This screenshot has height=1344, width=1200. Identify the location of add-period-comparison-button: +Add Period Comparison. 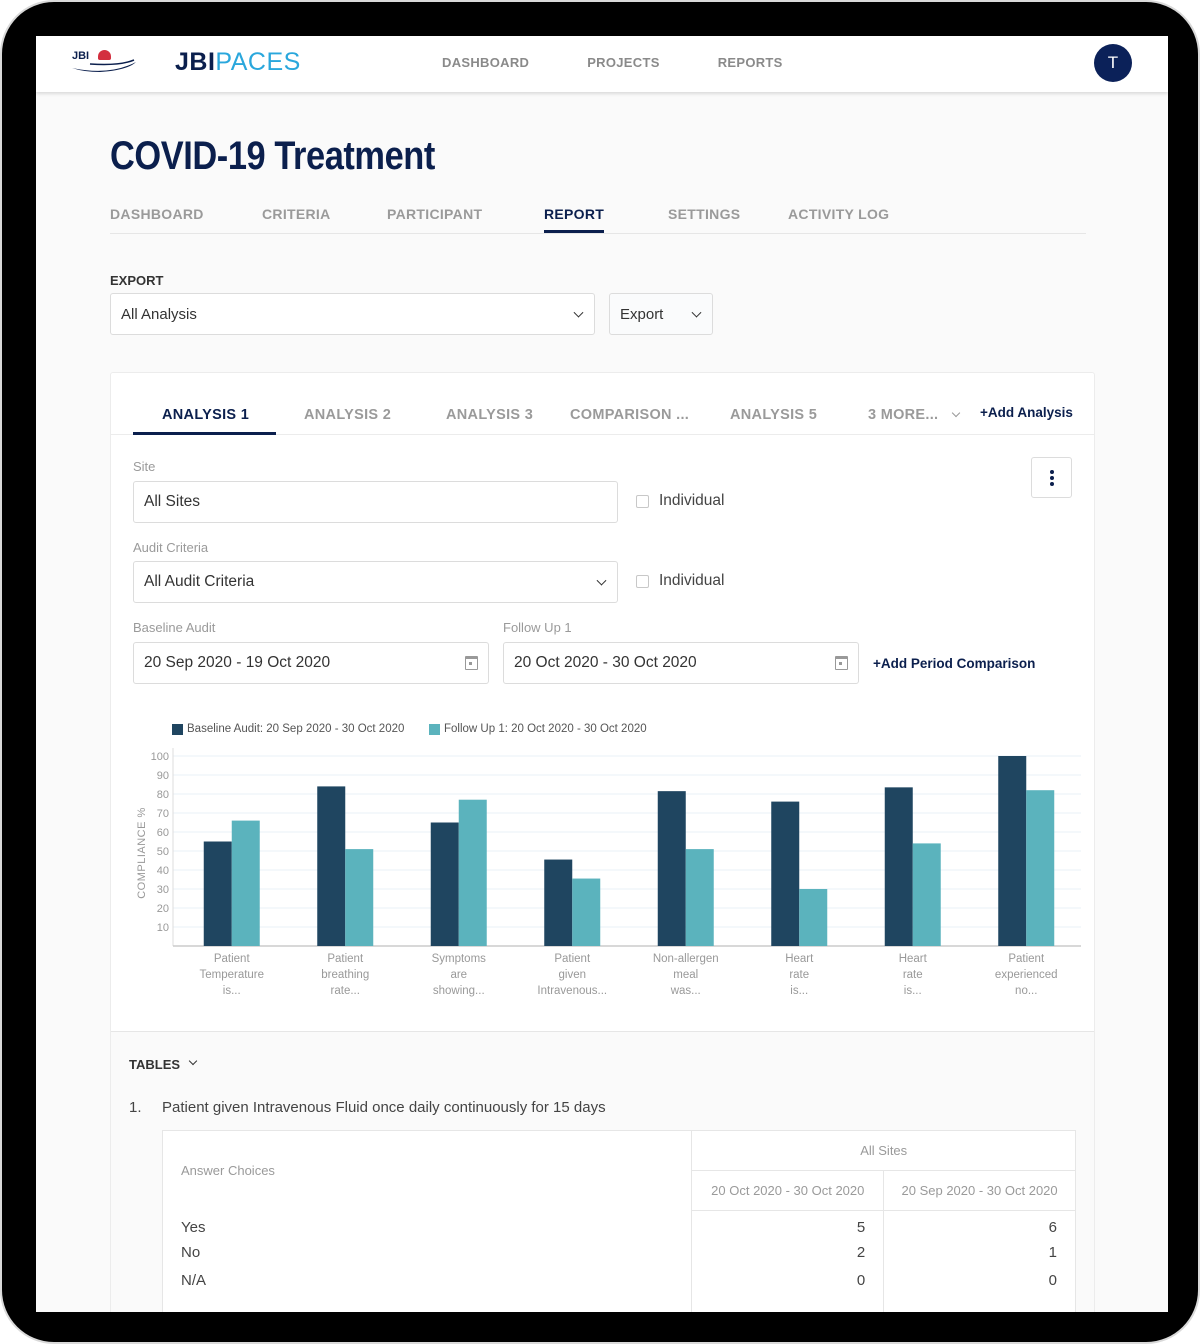
(954, 663).